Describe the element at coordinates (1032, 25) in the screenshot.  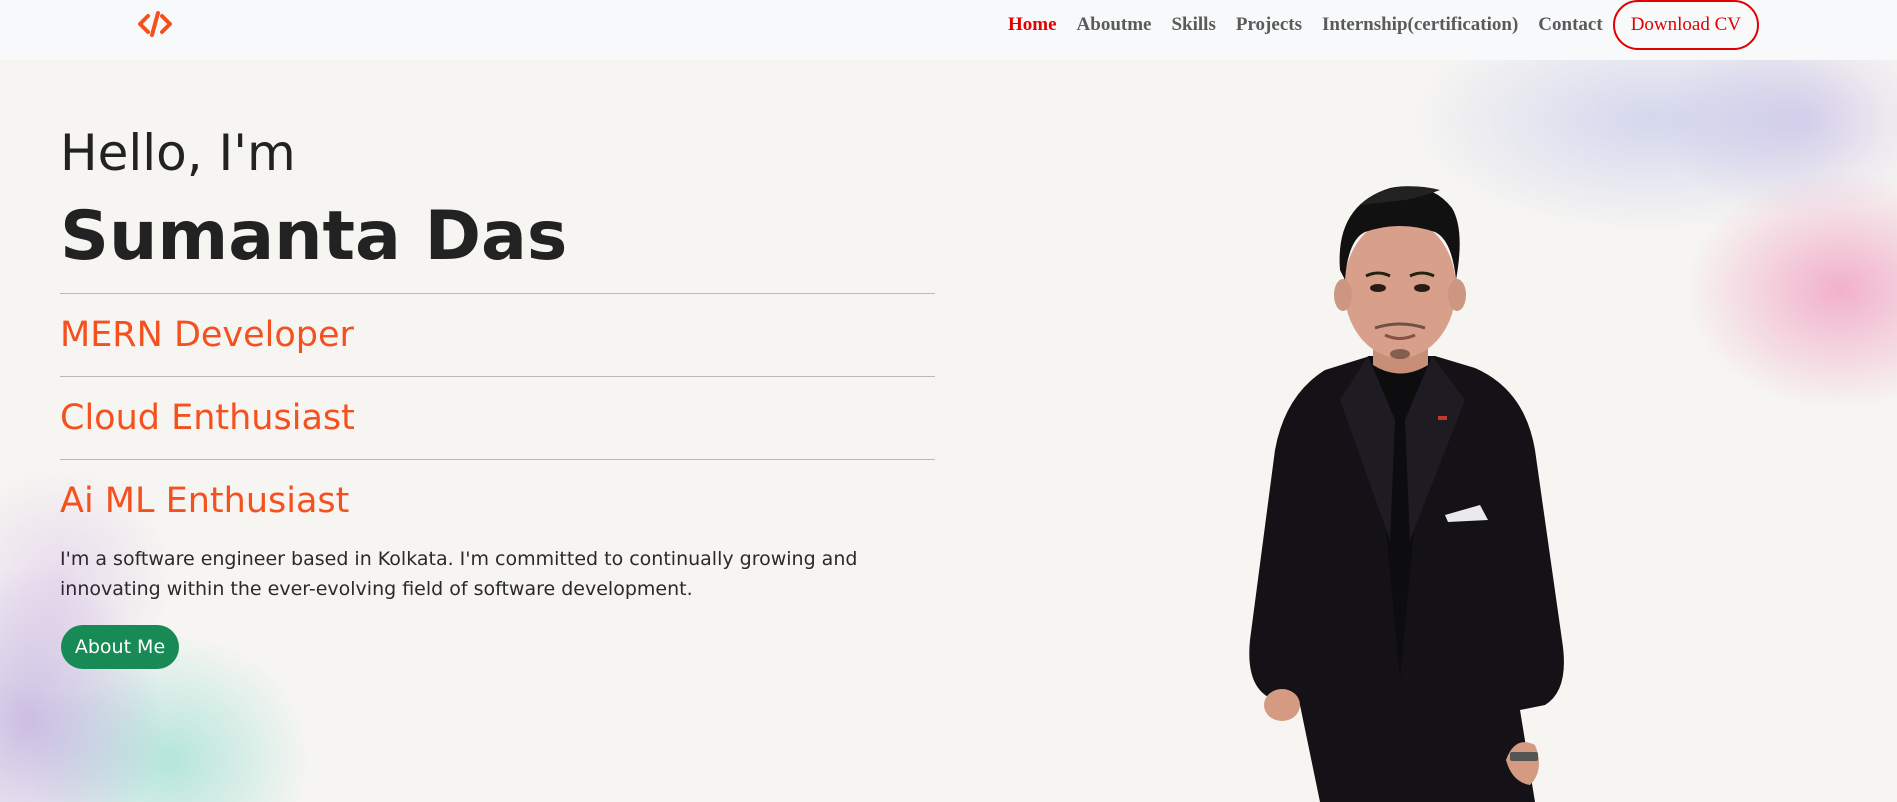
I see `nav-link-home: Home` at that location.